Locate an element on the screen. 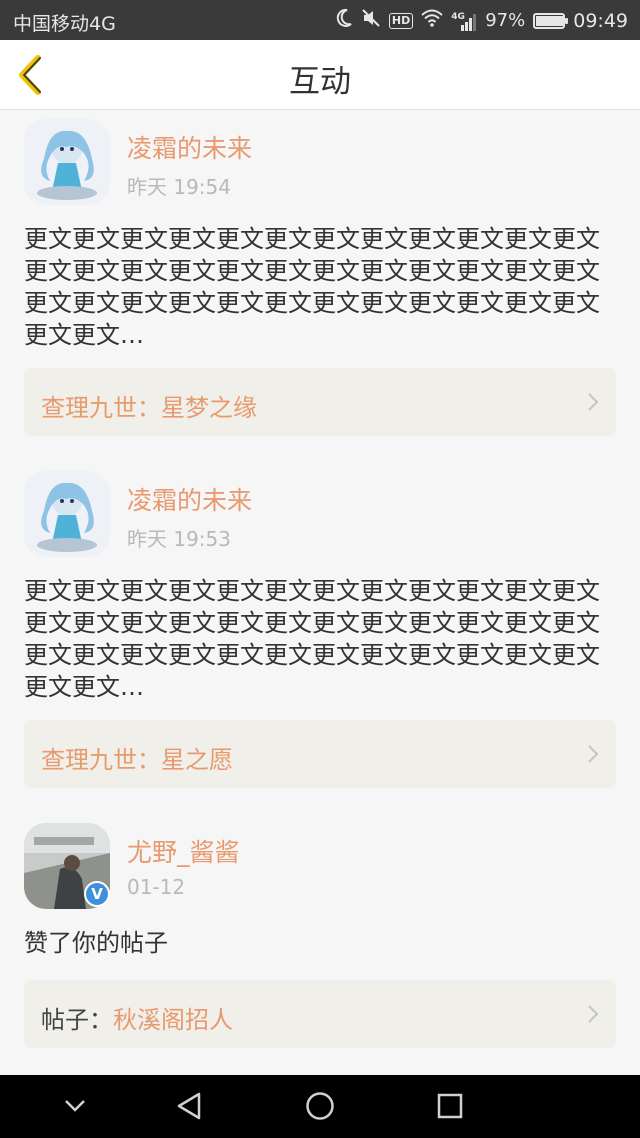 Image resolution: width=640 pixels, height=1138 pixels. chevron-down-icon is located at coordinates (75, 1106).